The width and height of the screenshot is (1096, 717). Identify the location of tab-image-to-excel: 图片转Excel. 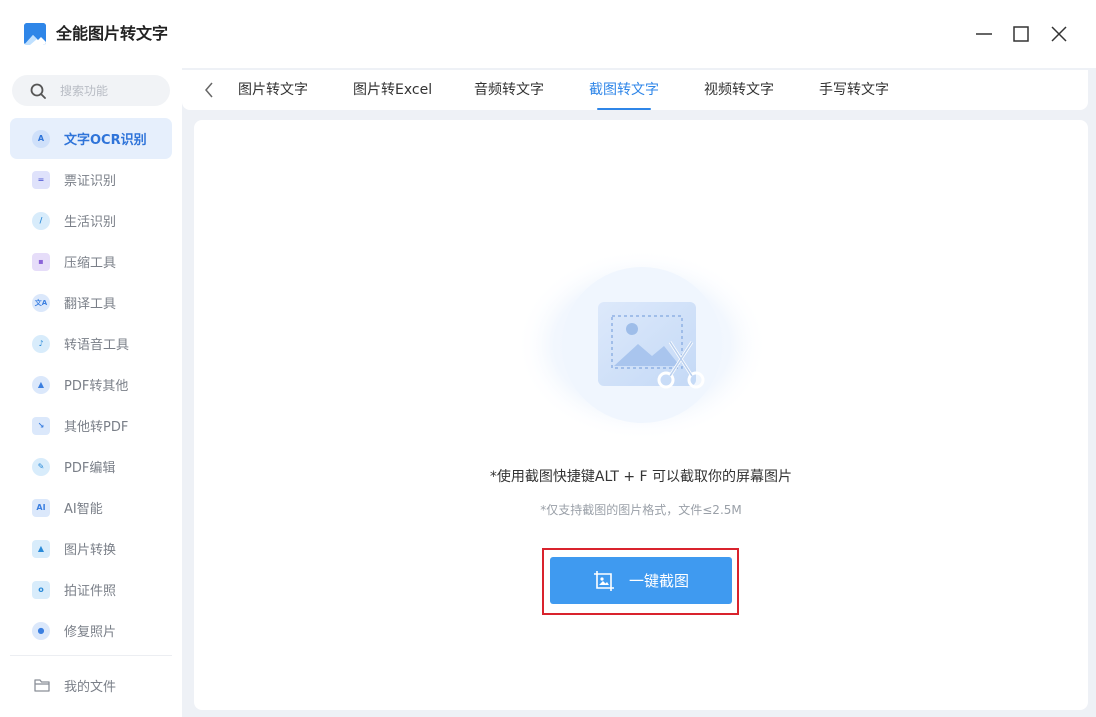
(392, 90).